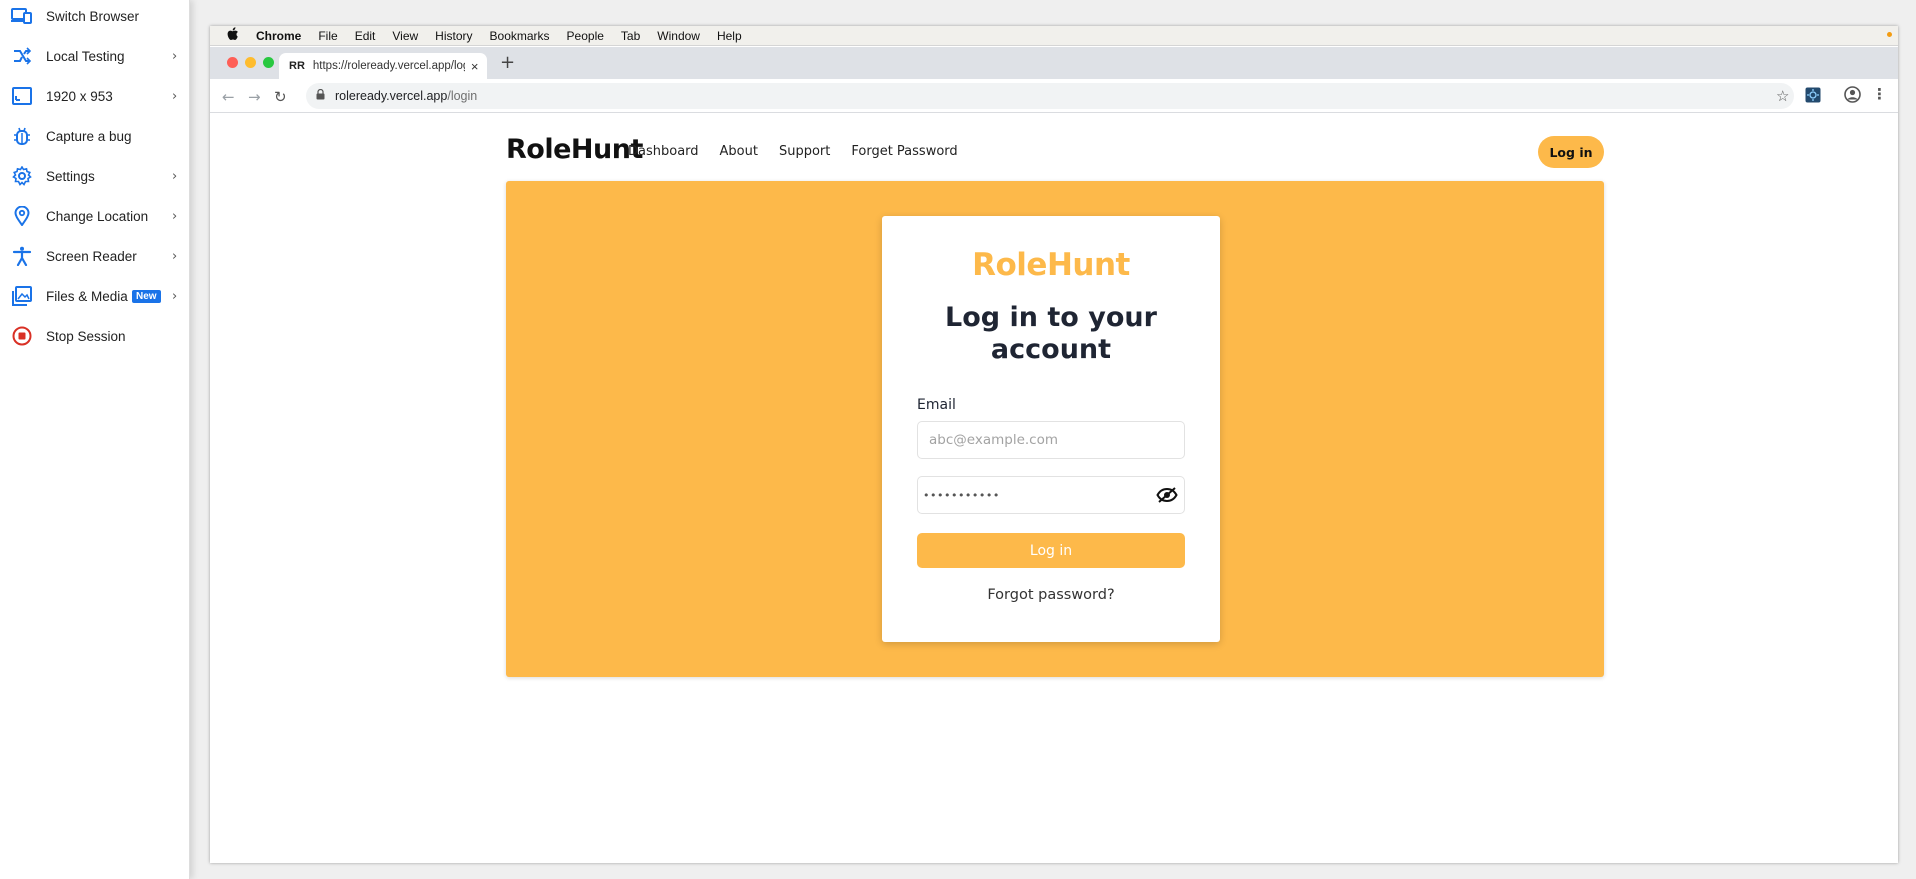  I want to click on stop-icon, so click(22, 336).